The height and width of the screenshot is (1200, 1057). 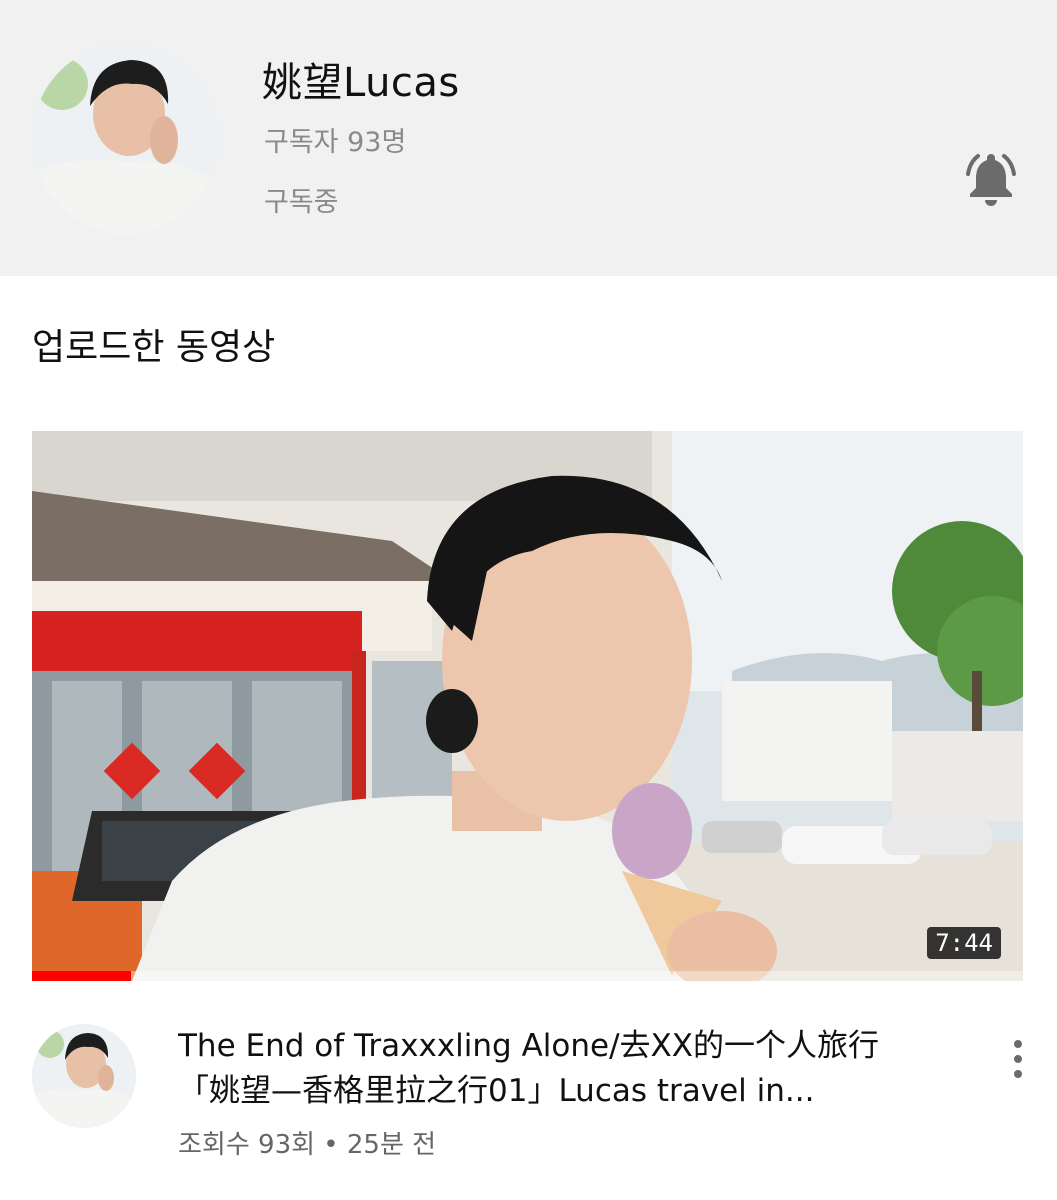 I want to click on channel-avatar, so click(x=125, y=139).